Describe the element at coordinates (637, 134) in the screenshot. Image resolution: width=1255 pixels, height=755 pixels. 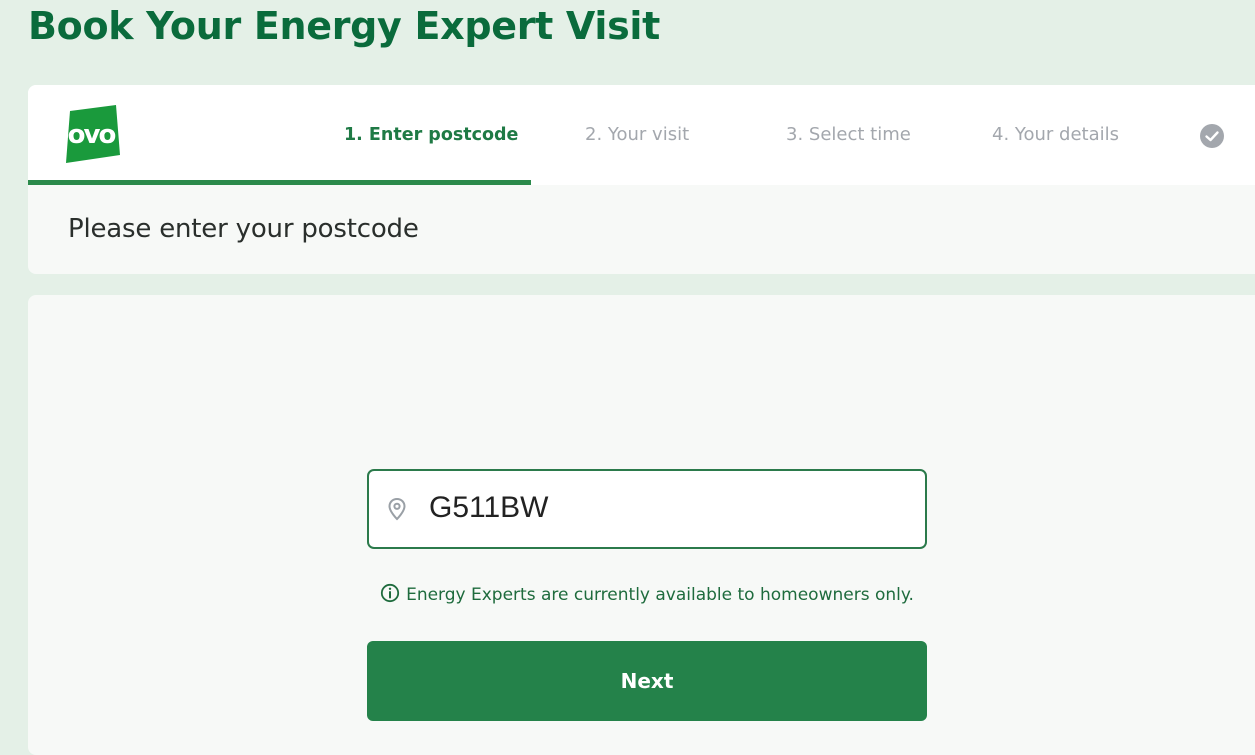
I see `step-your-visit: 2. Your visit` at that location.